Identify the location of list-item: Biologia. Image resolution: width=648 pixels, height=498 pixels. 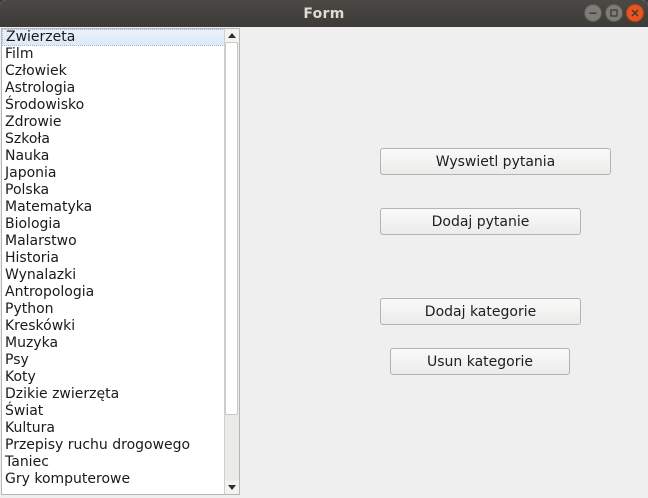
(114, 224).